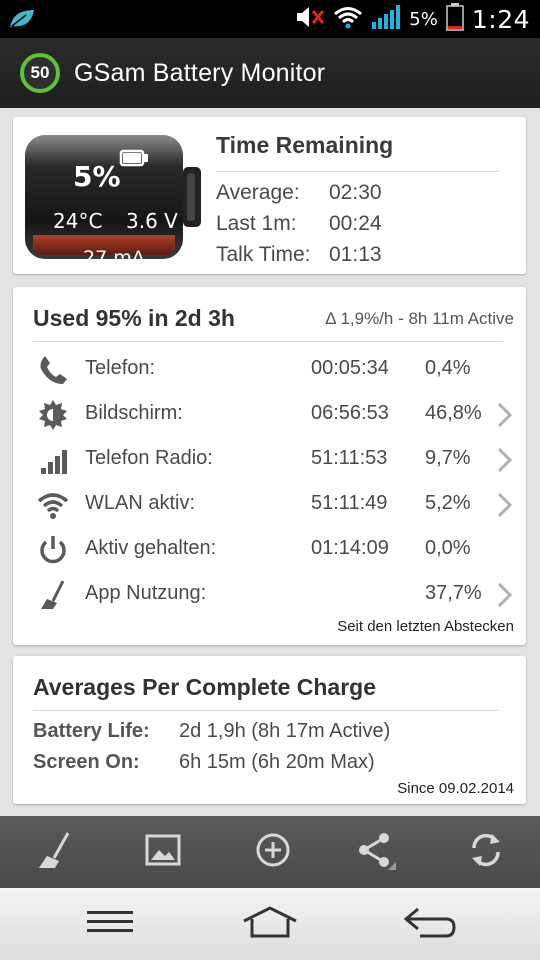 The width and height of the screenshot is (540, 960). I want to click on row-duration: 51:11:49, so click(349, 503).